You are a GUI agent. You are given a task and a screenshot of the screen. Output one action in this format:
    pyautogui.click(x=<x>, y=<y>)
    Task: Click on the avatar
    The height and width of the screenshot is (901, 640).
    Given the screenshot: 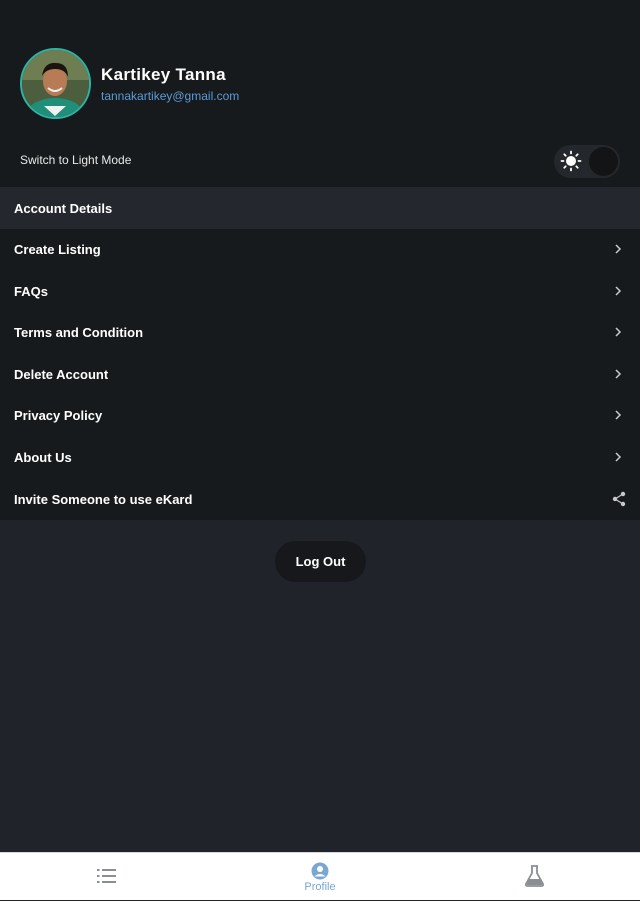 What is the action you would take?
    pyautogui.click(x=55, y=83)
    